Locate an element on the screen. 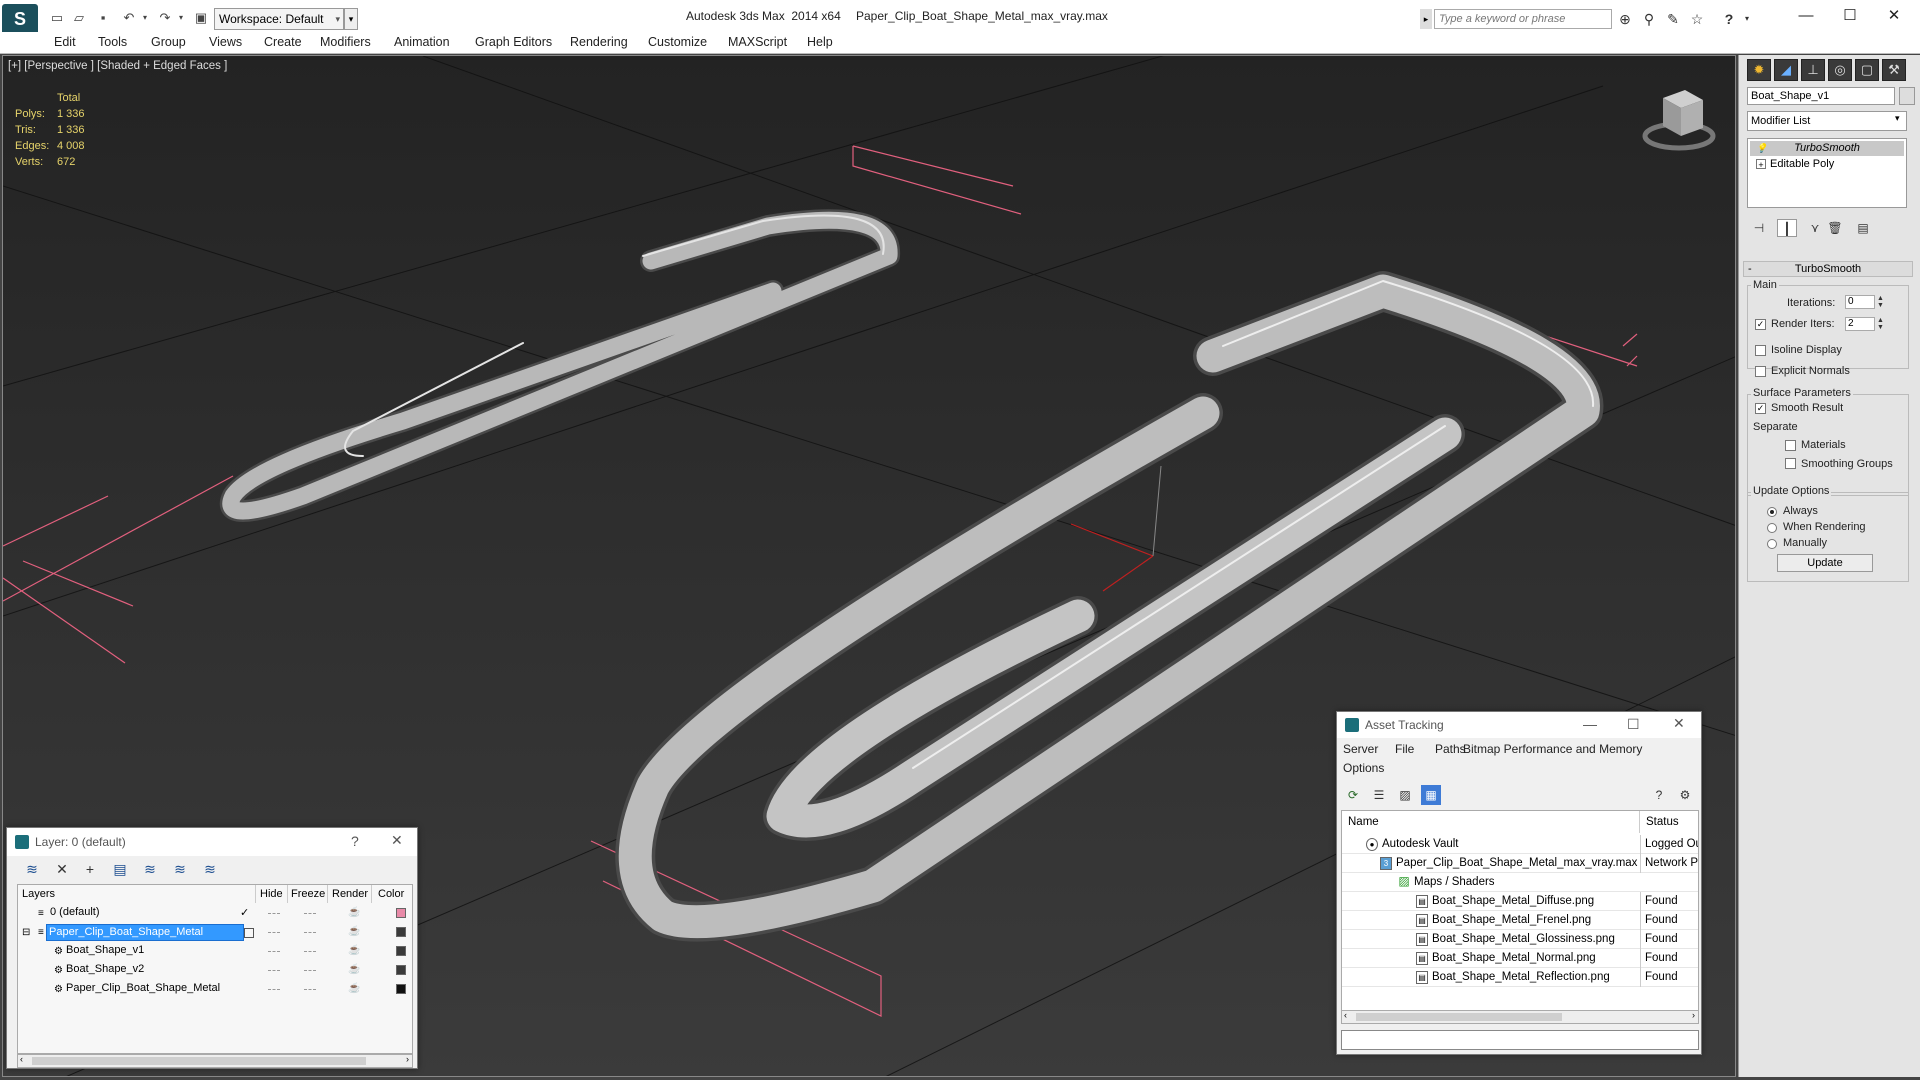  layer-name: Paper_Clip_Boat_Shape_Metal is located at coordinates (145, 932).